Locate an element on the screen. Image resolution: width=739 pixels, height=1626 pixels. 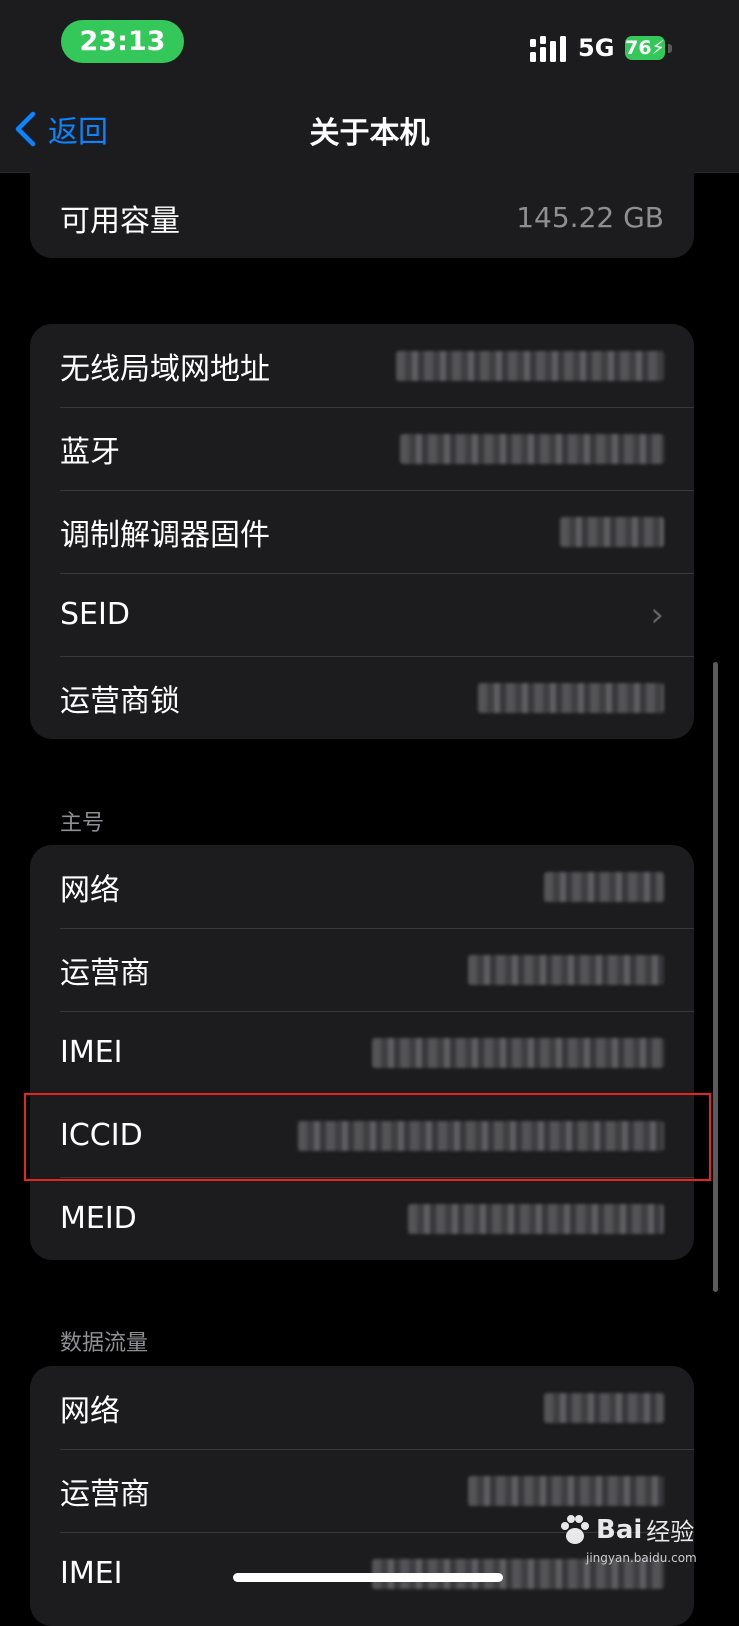
chevron-right-icon: › is located at coordinates (657, 614).